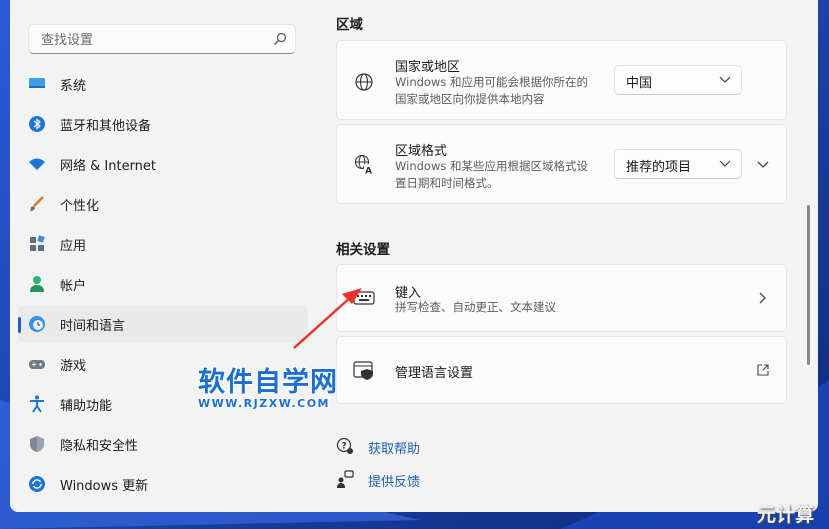  I want to click on wifi-icon, so click(37, 164).